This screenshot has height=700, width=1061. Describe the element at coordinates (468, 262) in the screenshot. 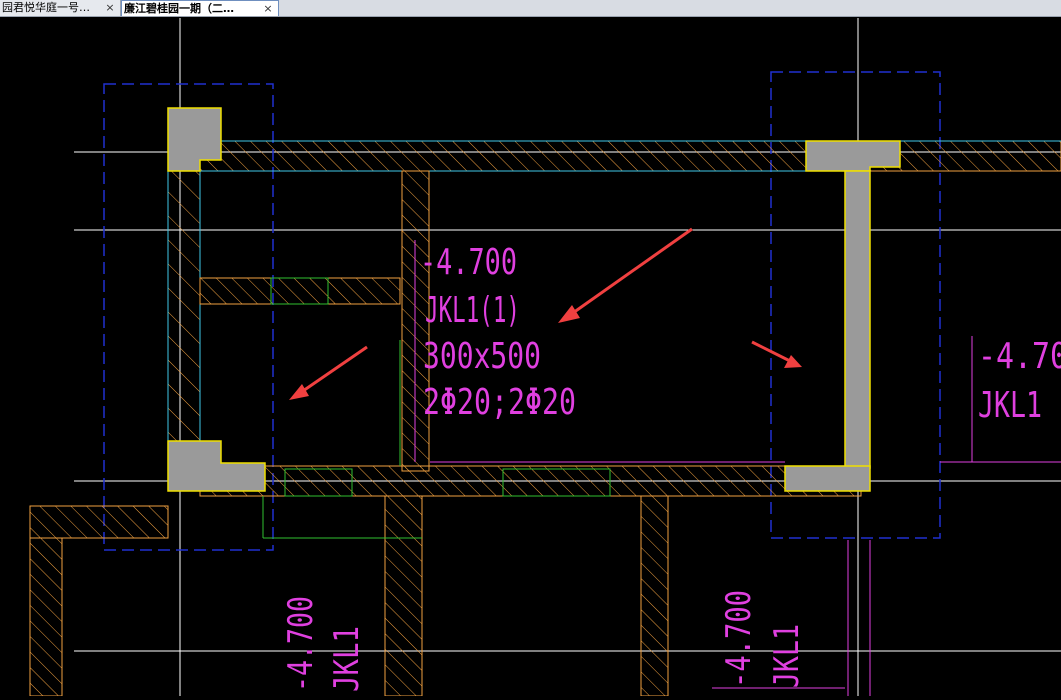

I see `center-elevation: -4.700` at that location.